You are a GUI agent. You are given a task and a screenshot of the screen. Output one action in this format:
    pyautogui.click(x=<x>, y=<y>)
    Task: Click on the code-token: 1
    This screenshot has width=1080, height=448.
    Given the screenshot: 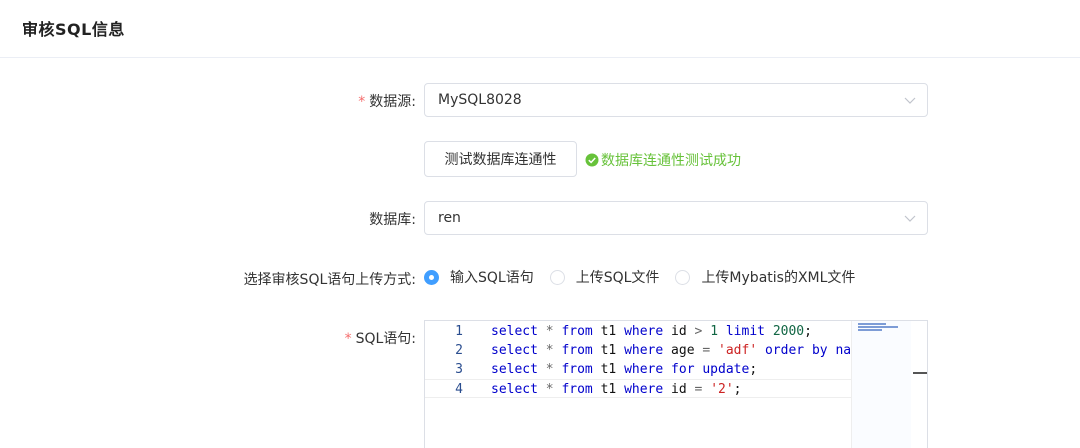 What is the action you would take?
    pyautogui.click(x=714, y=331)
    